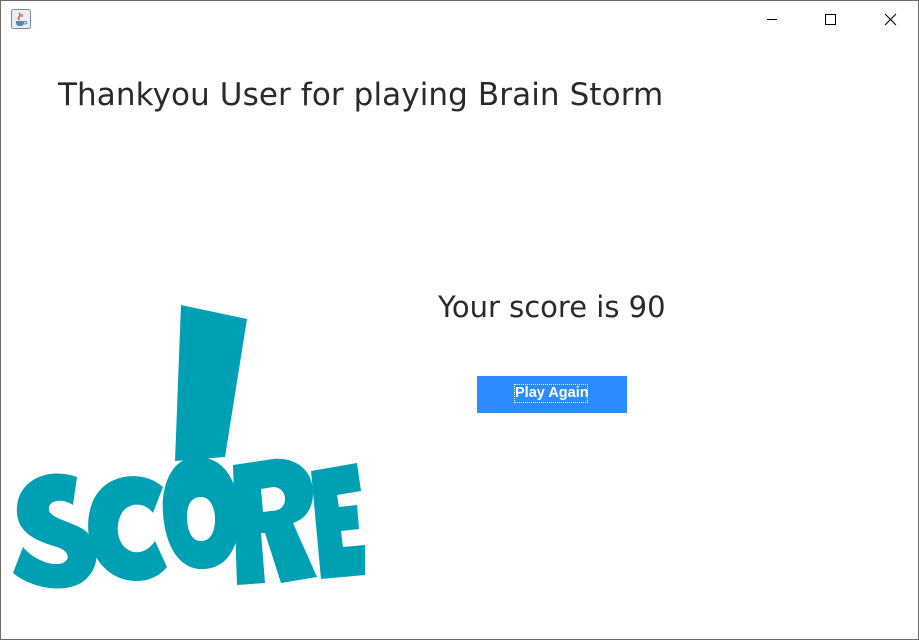 This screenshot has width=919, height=640. I want to click on maximize-icon, so click(830, 19).